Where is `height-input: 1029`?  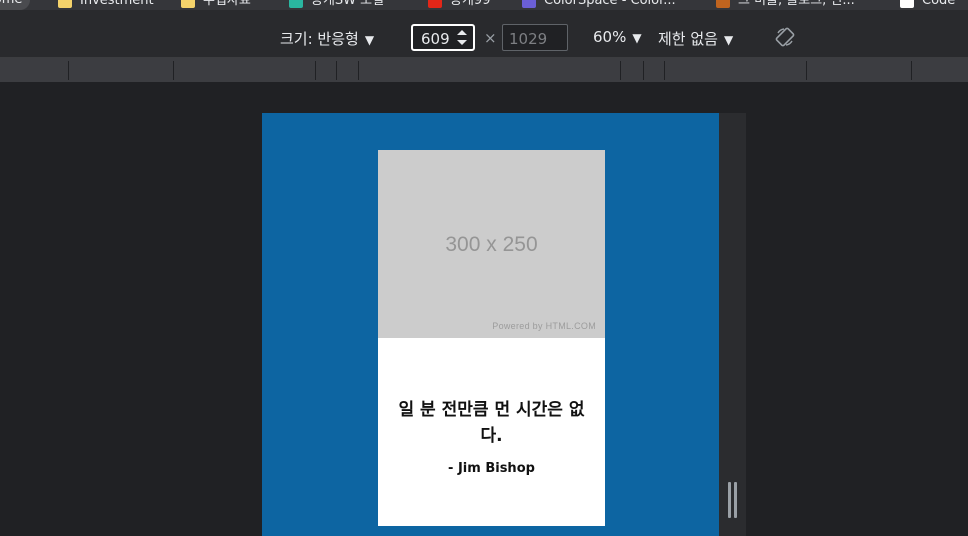 height-input: 1029 is located at coordinates (535, 37).